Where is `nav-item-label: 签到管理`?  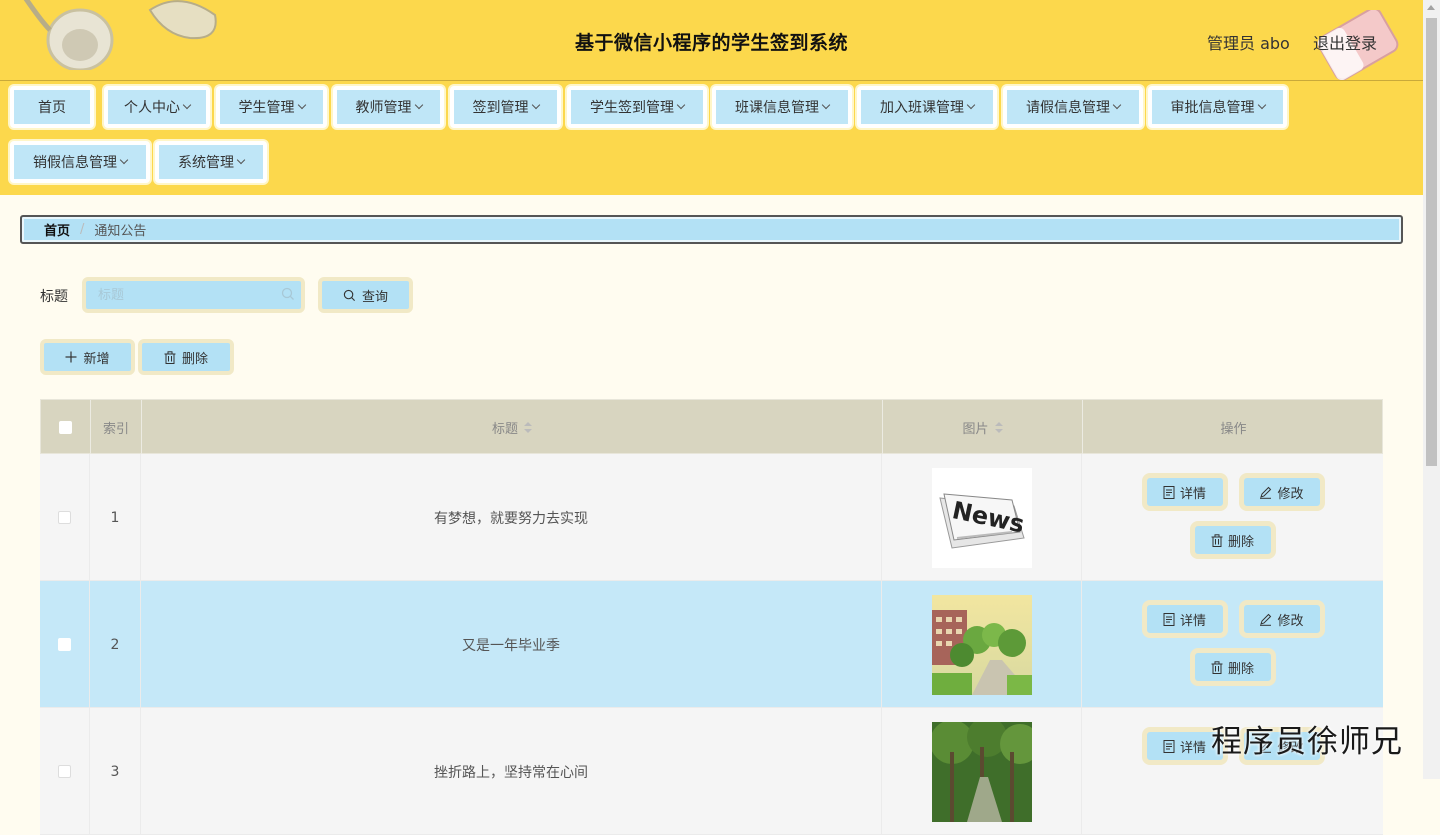 nav-item-label: 签到管理 is located at coordinates (500, 108).